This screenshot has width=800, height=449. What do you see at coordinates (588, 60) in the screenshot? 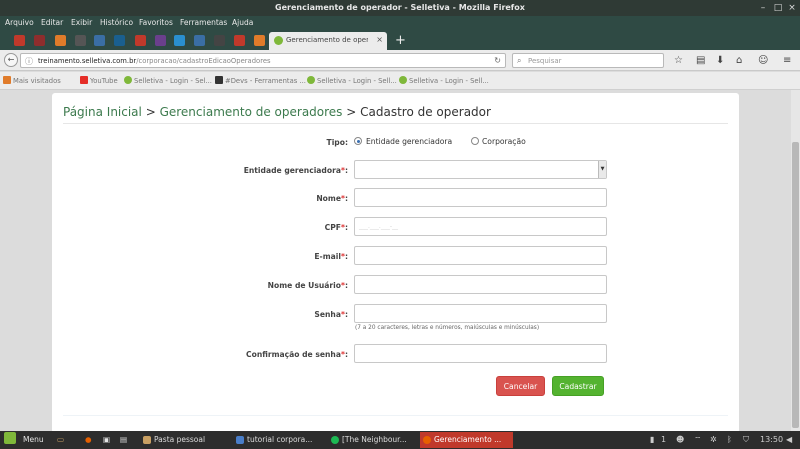
I see `search-bar: ⌕ Pesquisar` at bounding box center [588, 60].